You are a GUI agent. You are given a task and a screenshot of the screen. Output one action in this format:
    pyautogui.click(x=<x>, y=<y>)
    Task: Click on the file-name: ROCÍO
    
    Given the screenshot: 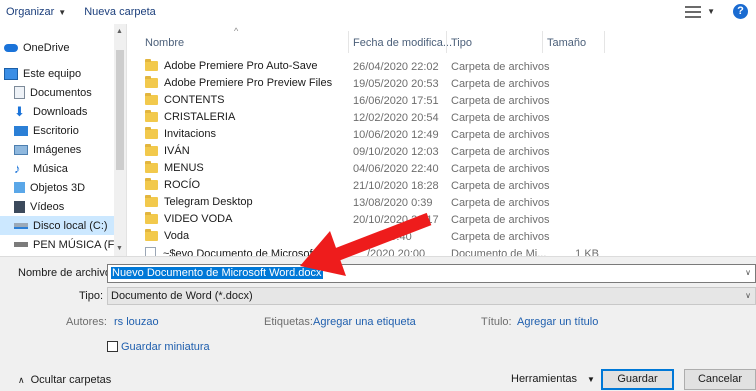 What is the action you would take?
    pyautogui.click(x=182, y=185)
    